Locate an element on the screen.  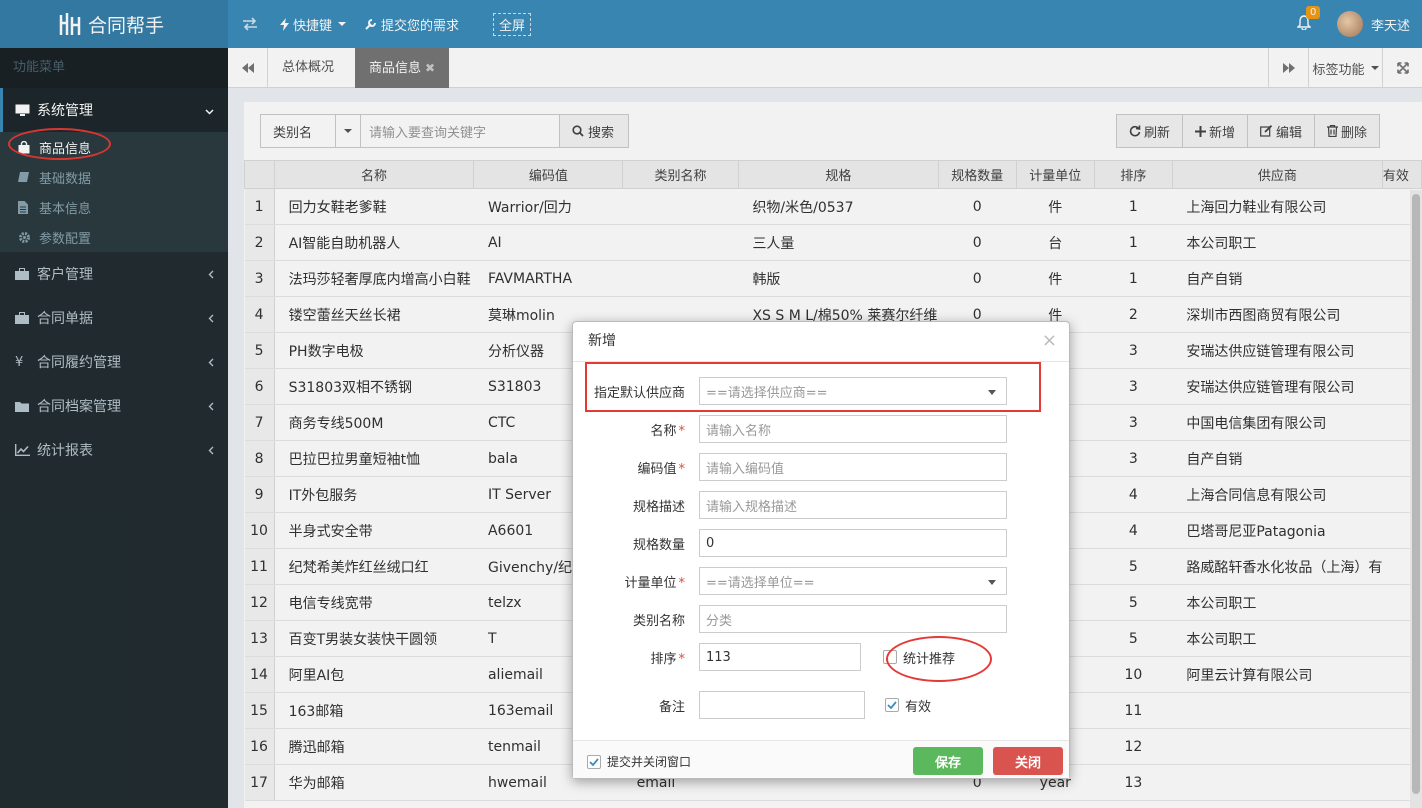
spec-input: 请输入规格描述 is located at coordinates (853, 505).